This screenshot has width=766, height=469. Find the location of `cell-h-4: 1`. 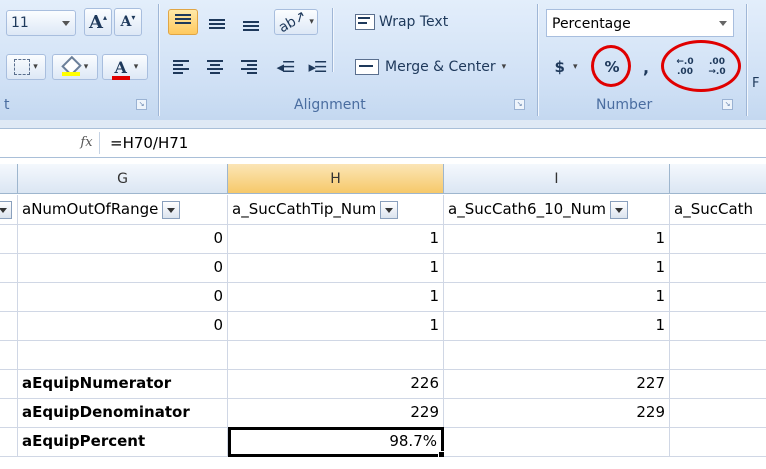

cell-h-4: 1 is located at coordinates (336, 326).